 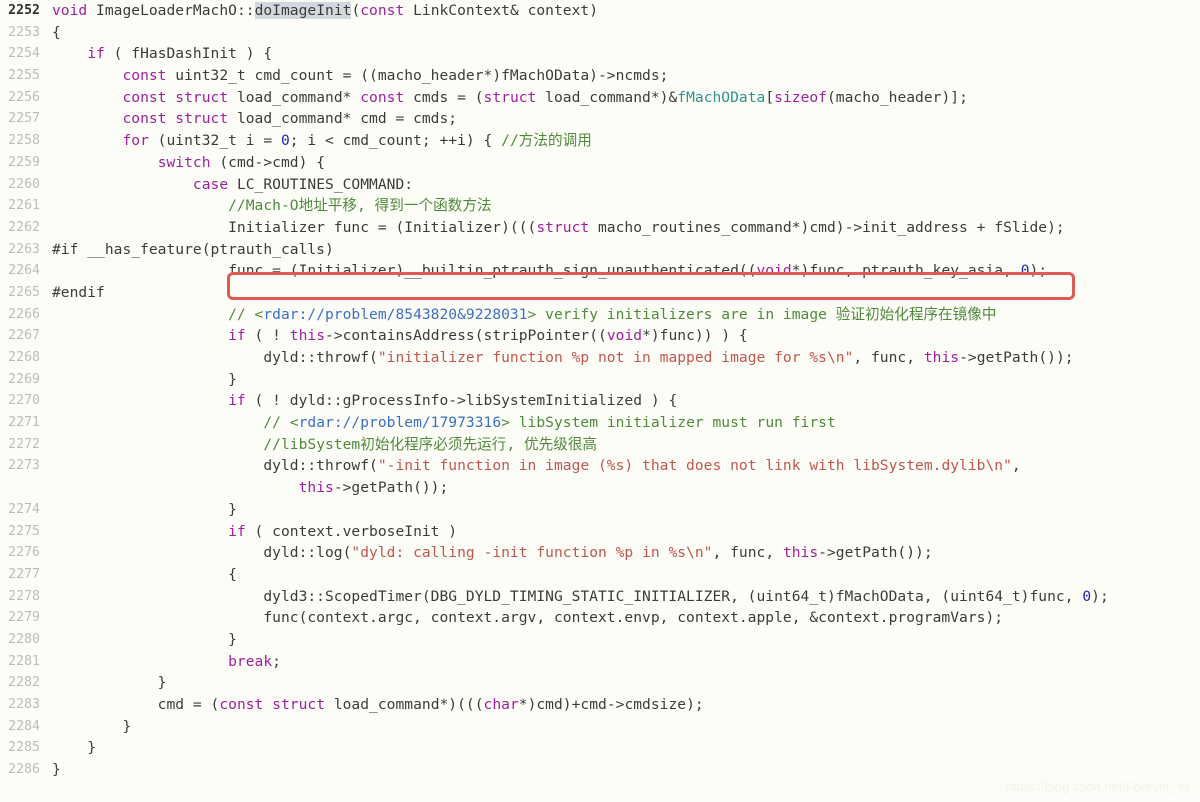 I want to click on line-number: 2255, so click(x=24, y=76).